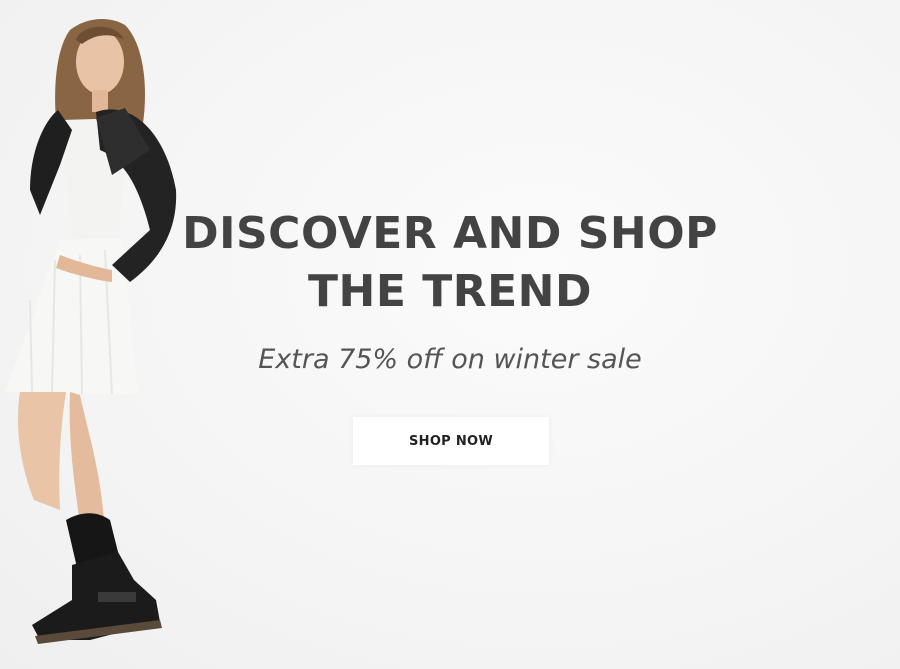 The height and width of the screenshot is (669, 900). What do you see at coordinates (449, 291) in the screenshot?
I see `headline-line-2: THE TREND` at bounding box center [449, 291].